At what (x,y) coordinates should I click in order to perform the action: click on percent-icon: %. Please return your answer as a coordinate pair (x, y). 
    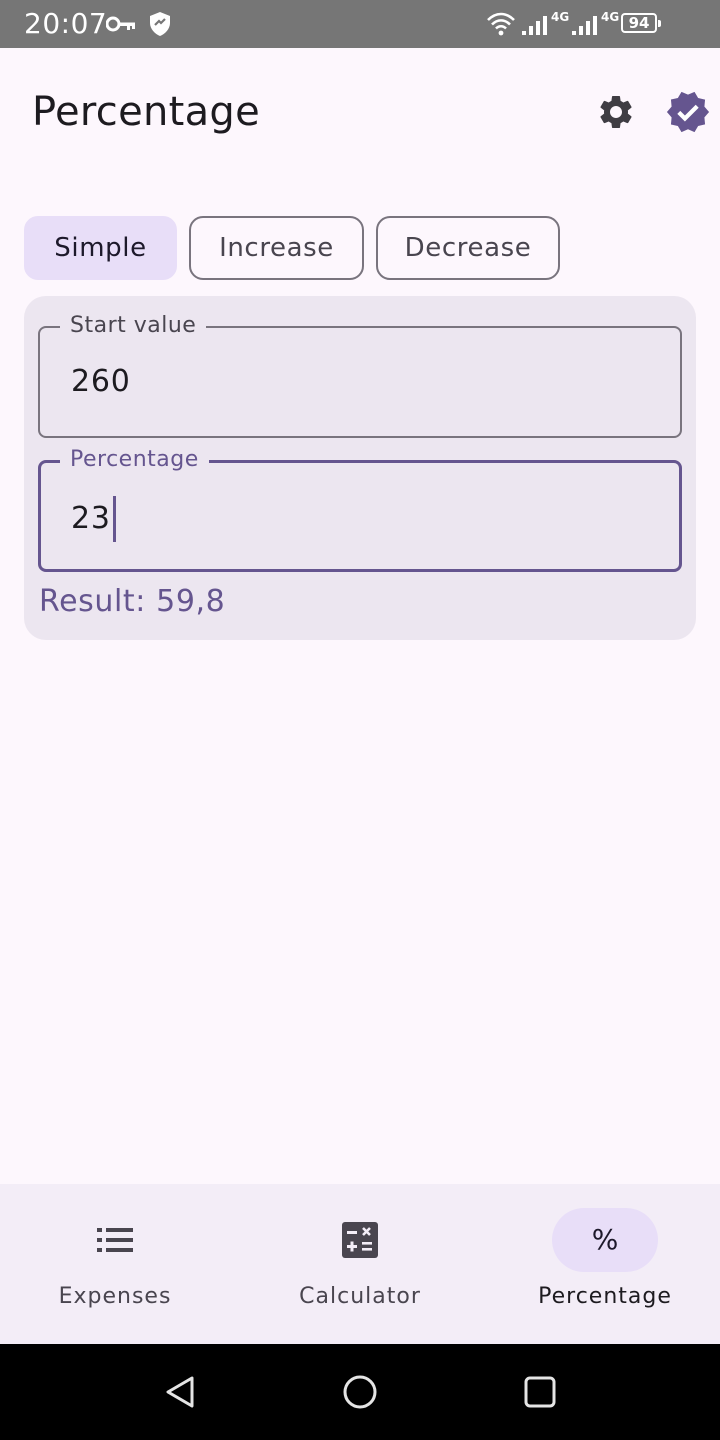
    Looking at the image, I should click on (605, 1239).